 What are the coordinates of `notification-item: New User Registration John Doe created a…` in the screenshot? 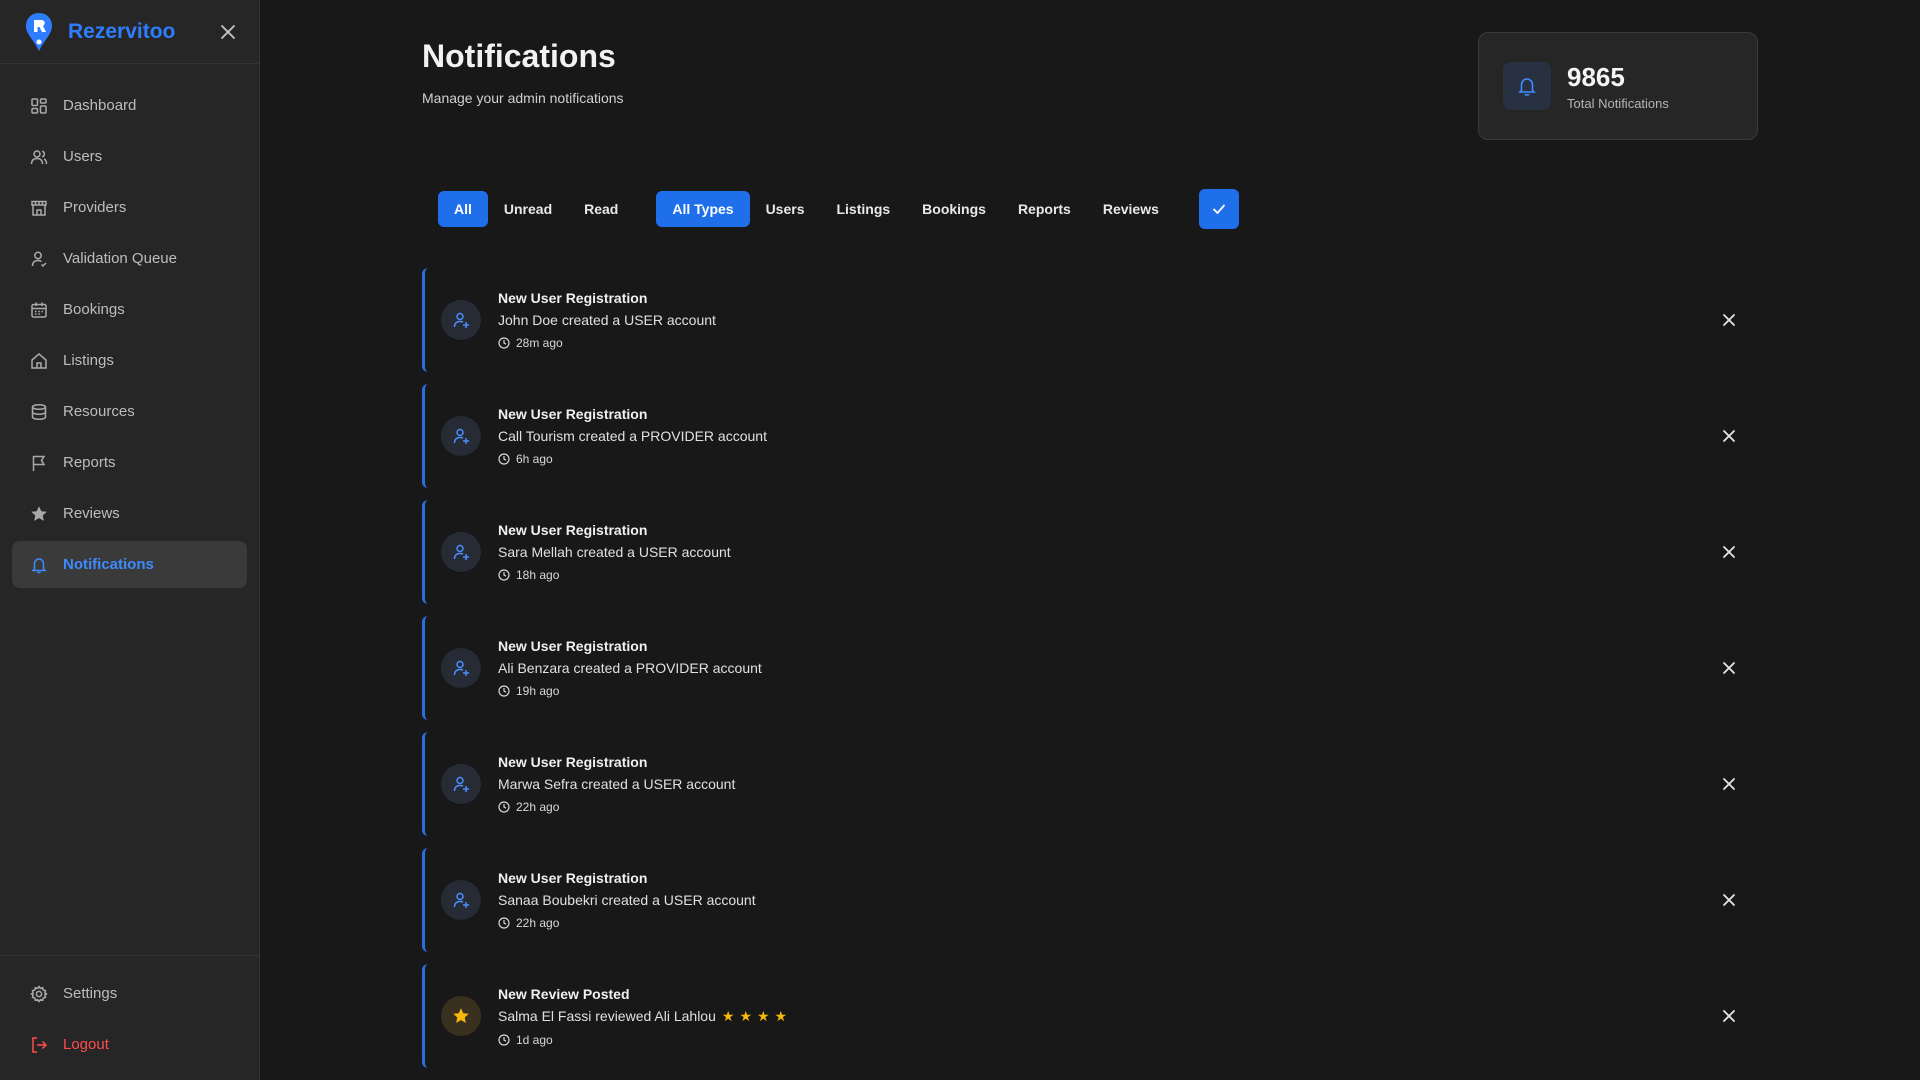 It's located at (1092, 320).